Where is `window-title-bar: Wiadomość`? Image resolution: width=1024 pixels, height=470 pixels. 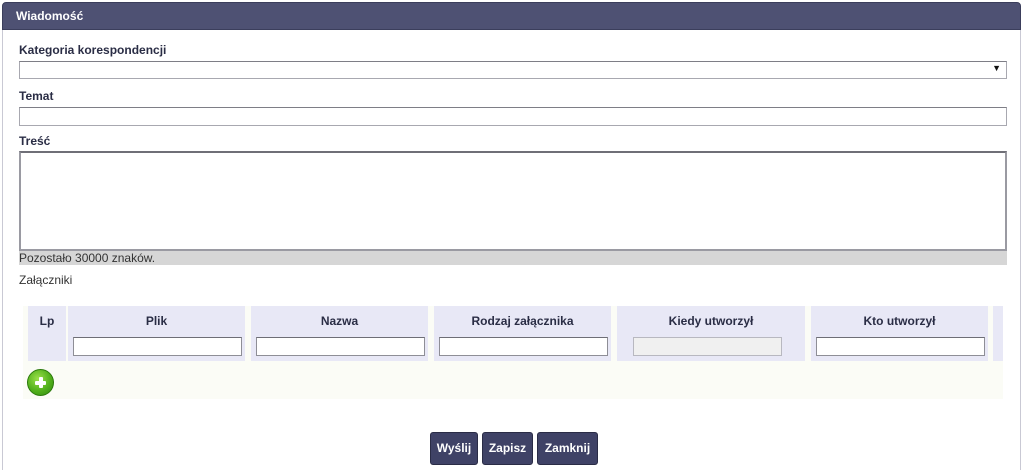 window-title-bar: Wiadomość is located at coordinates (511, 16).